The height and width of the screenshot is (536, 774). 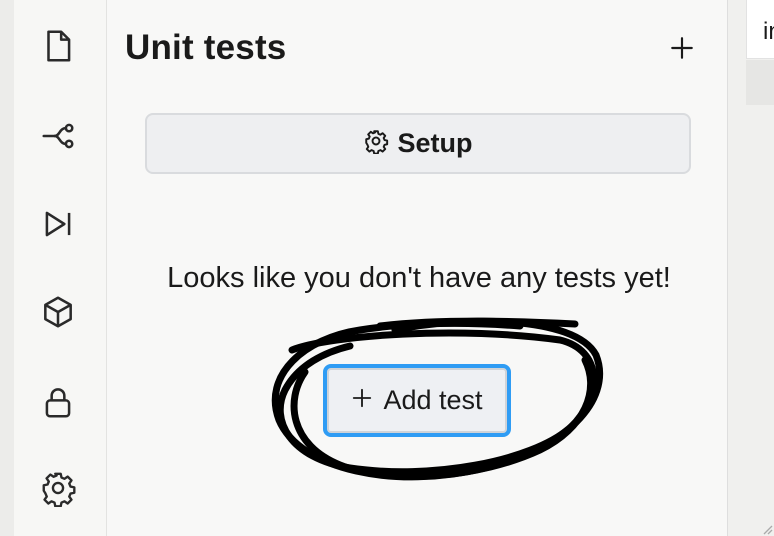 What do you see at coordinates (7, 268) in the screenshot?
I see `left-edge` at bounding box center [7, 268].